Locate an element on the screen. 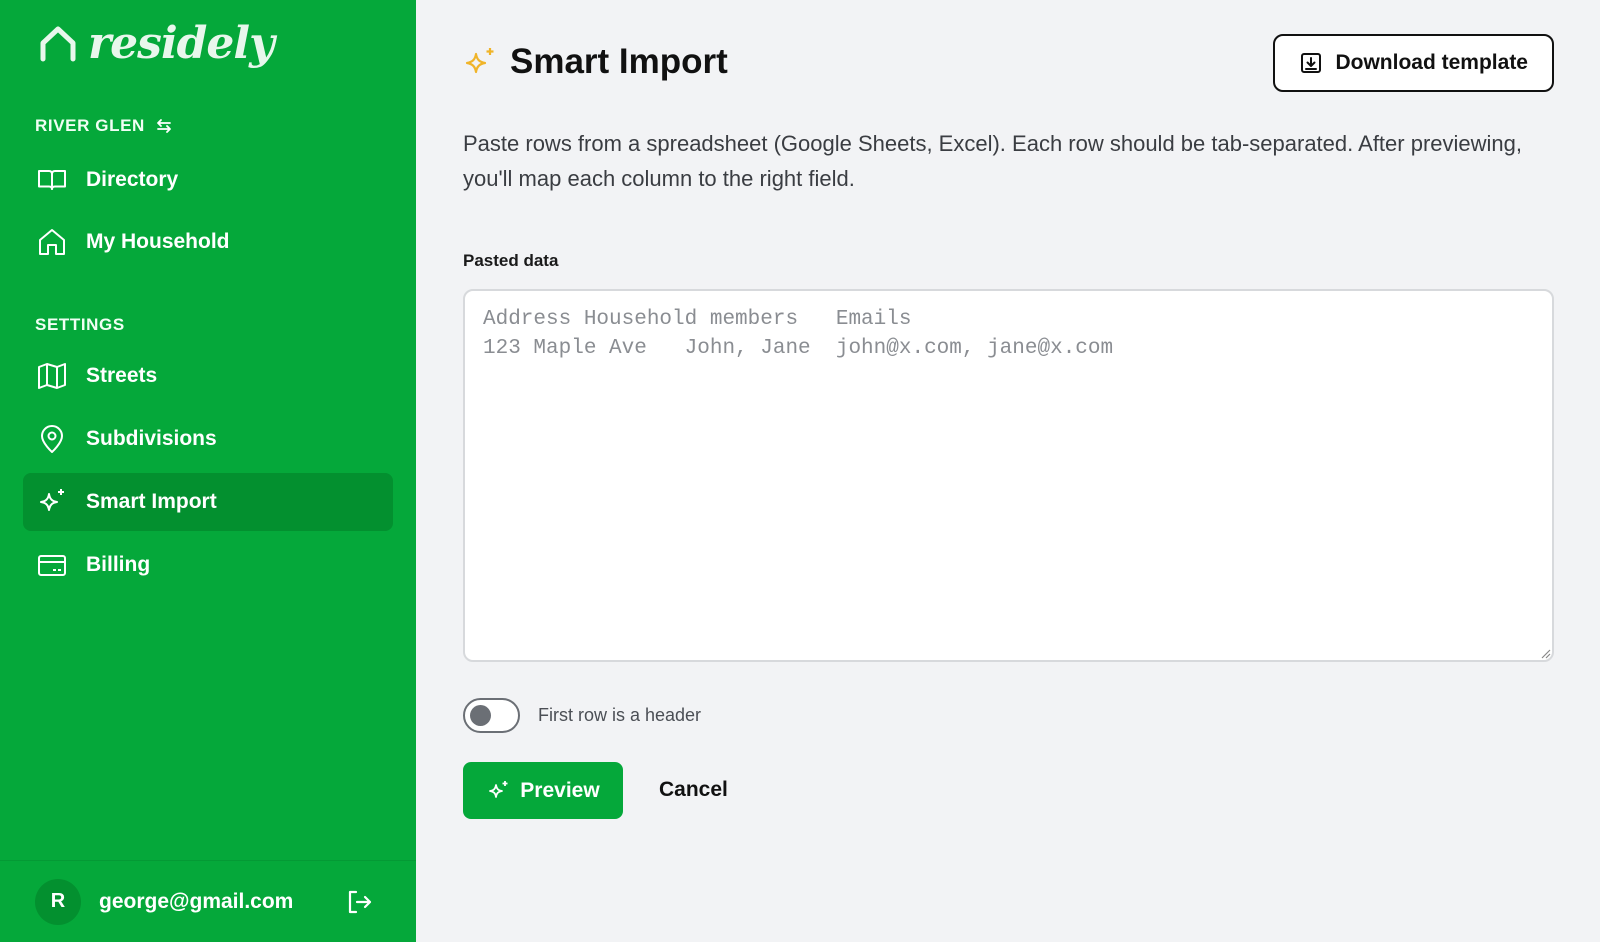 Image resolution: width=1600 pixels, height=942 pixels. header-toggle-row: First row is a header is located at coordinates (582, 715).